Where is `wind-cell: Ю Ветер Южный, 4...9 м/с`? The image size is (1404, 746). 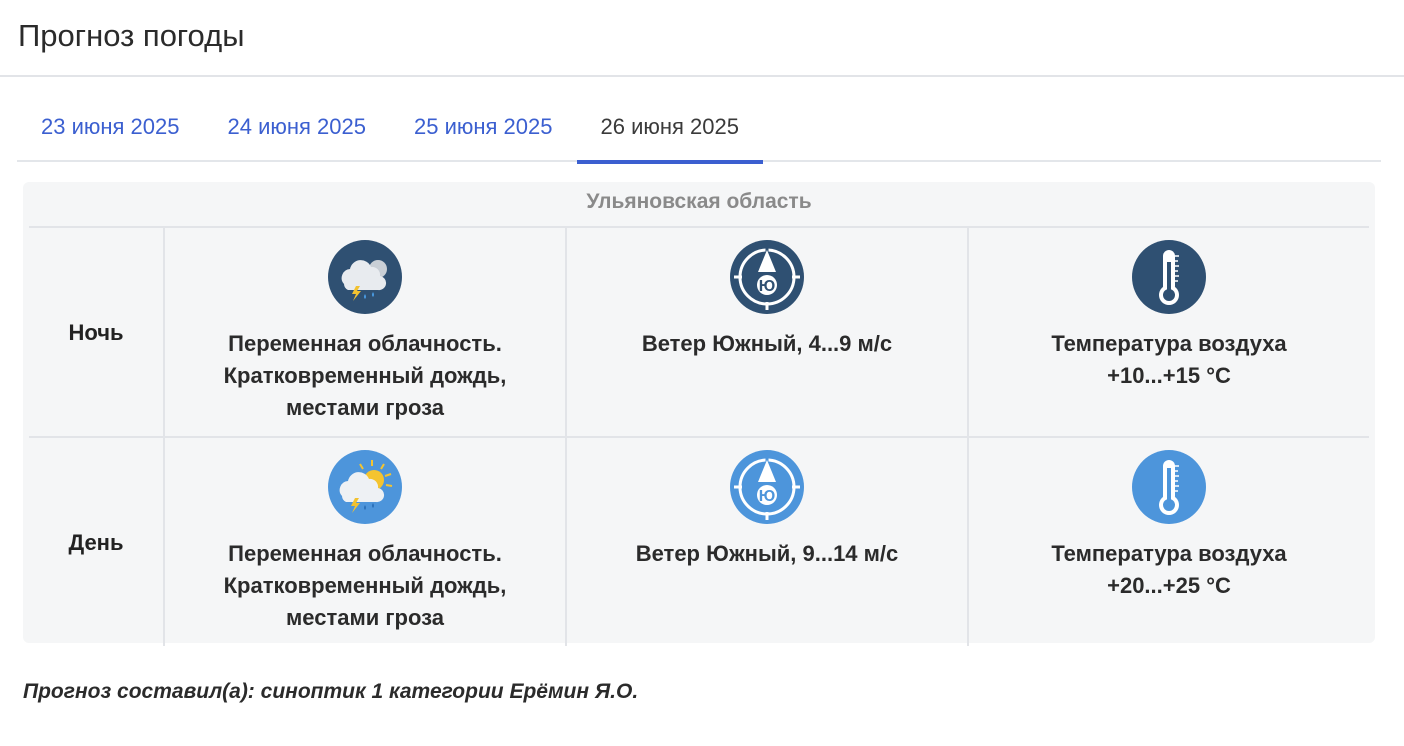 wind-cell: Ю Ветер Южный, 4...9 м/с is located at coordinates (766, 332).